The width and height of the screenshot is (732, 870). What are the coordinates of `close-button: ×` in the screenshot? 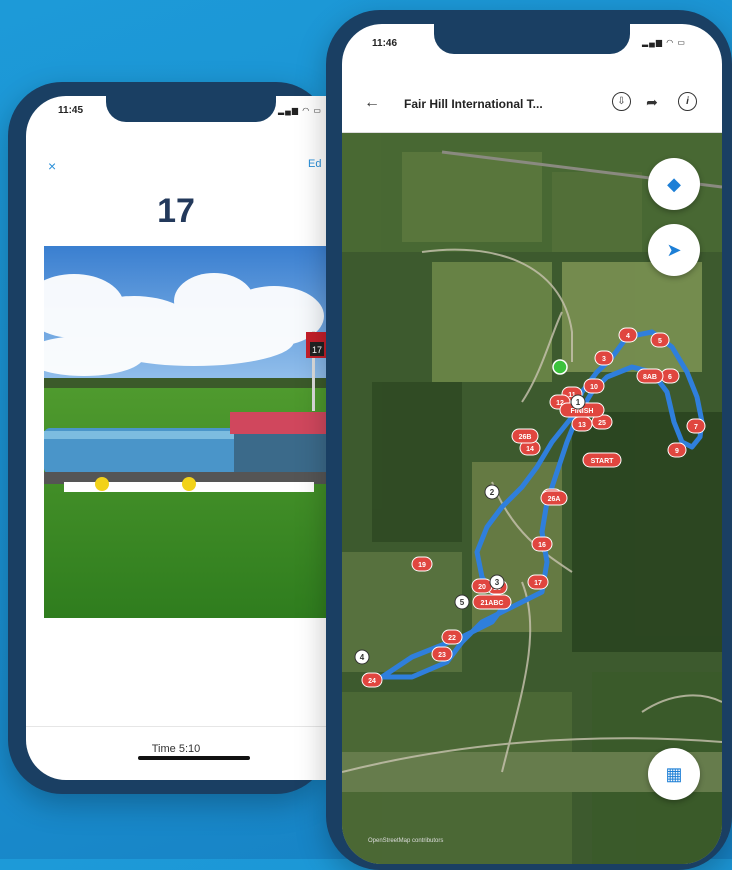 It's located at (52, 166).